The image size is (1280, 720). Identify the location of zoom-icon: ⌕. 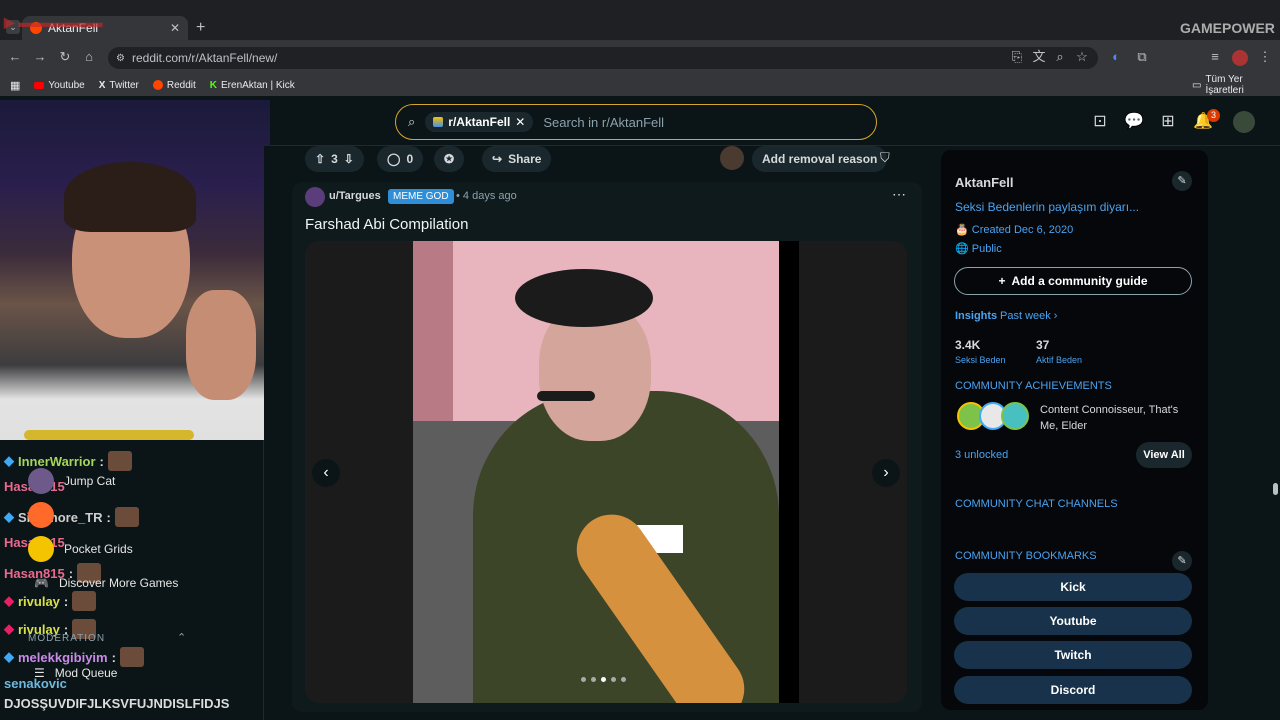
(1060, 57).